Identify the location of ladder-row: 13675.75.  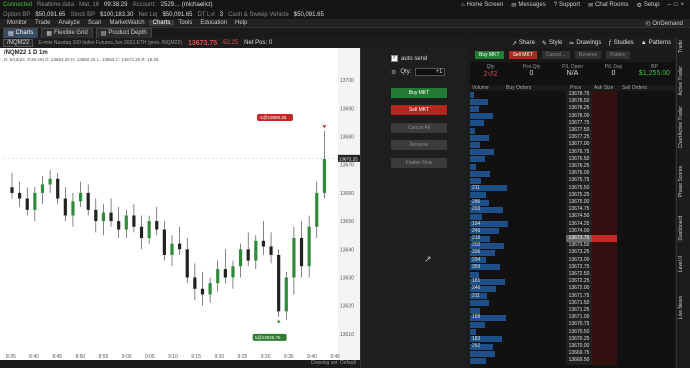
(572, 181).